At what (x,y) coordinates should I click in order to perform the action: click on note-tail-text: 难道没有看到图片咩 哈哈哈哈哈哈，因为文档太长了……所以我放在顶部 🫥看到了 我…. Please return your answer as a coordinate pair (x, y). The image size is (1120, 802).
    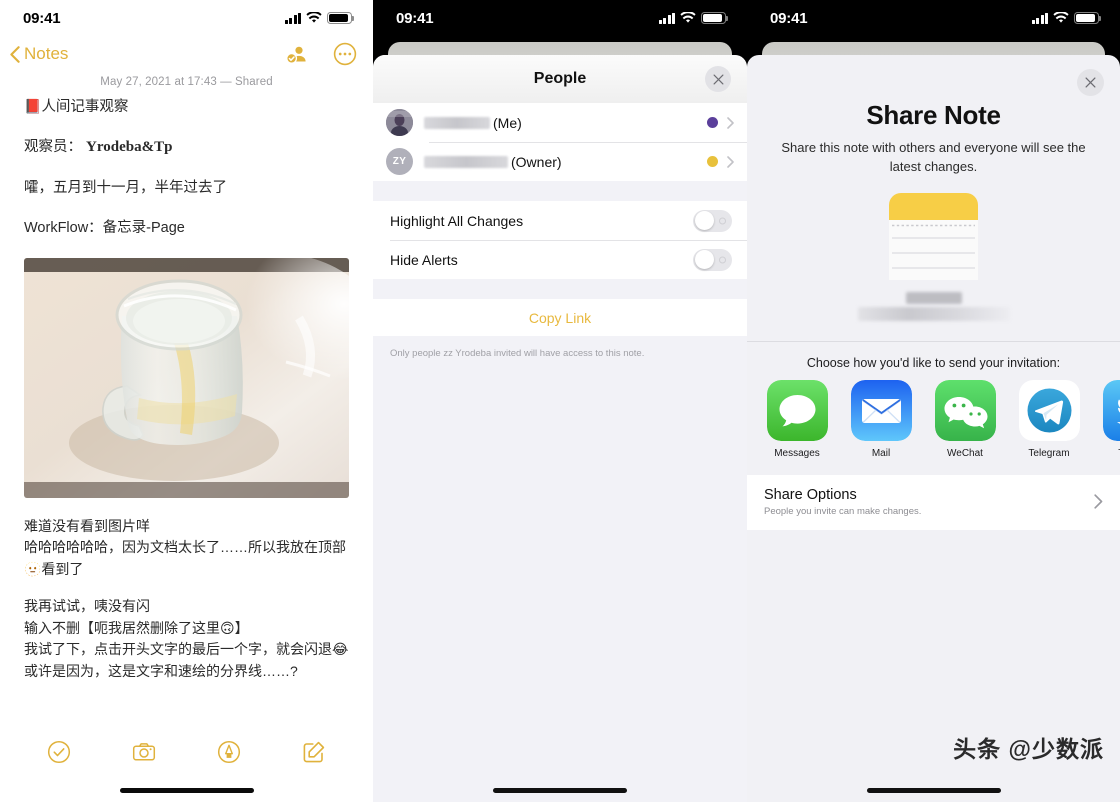
    Looking at the image, I should click on (186, 590).